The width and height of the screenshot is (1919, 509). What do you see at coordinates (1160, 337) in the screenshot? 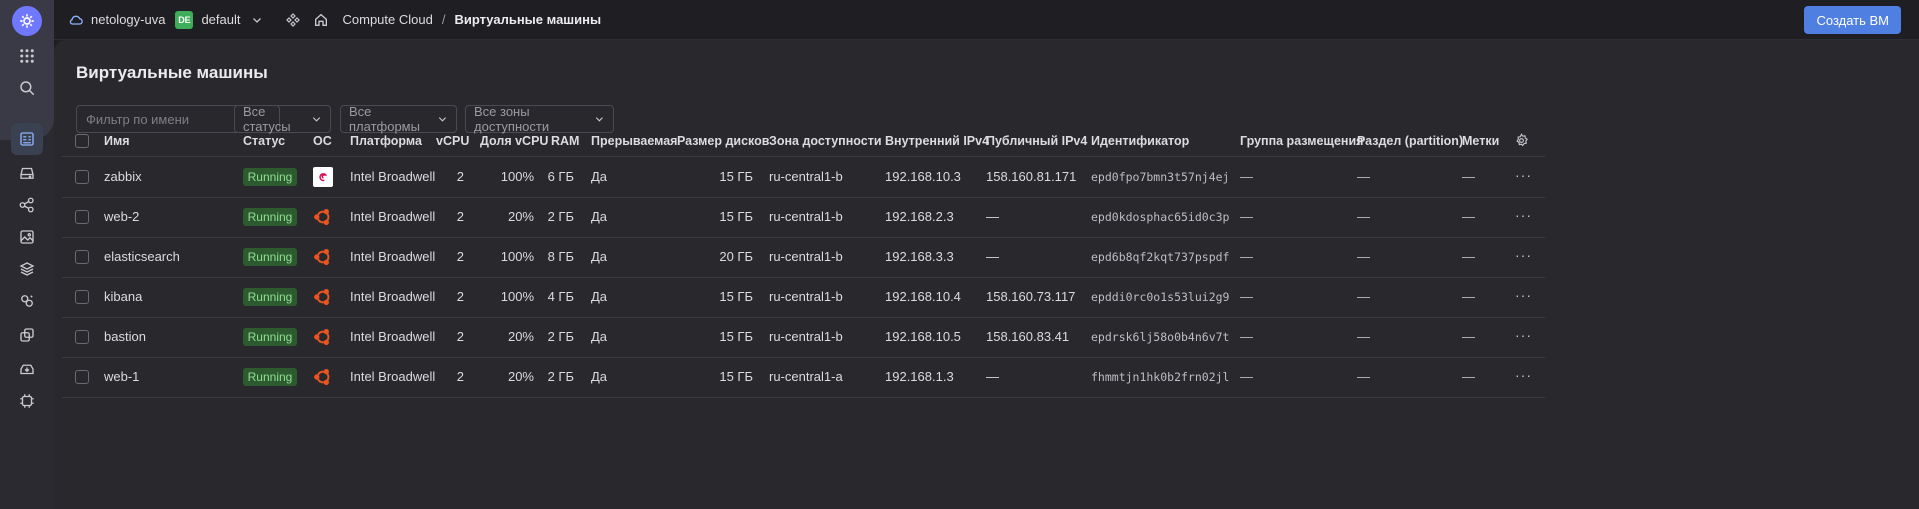
I see `cell-id: epdrsk6lj58o0b4n6v7t` at bounding box center [1160, 337].